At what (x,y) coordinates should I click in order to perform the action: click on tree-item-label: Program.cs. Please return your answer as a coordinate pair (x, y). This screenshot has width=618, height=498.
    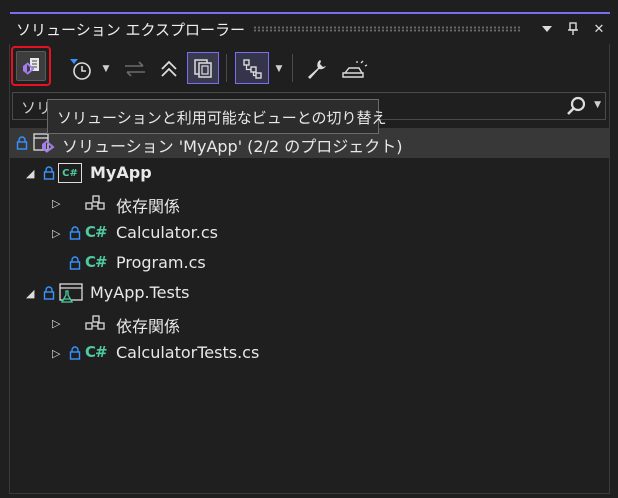
    Looking at the image, I should click on (161, 262).